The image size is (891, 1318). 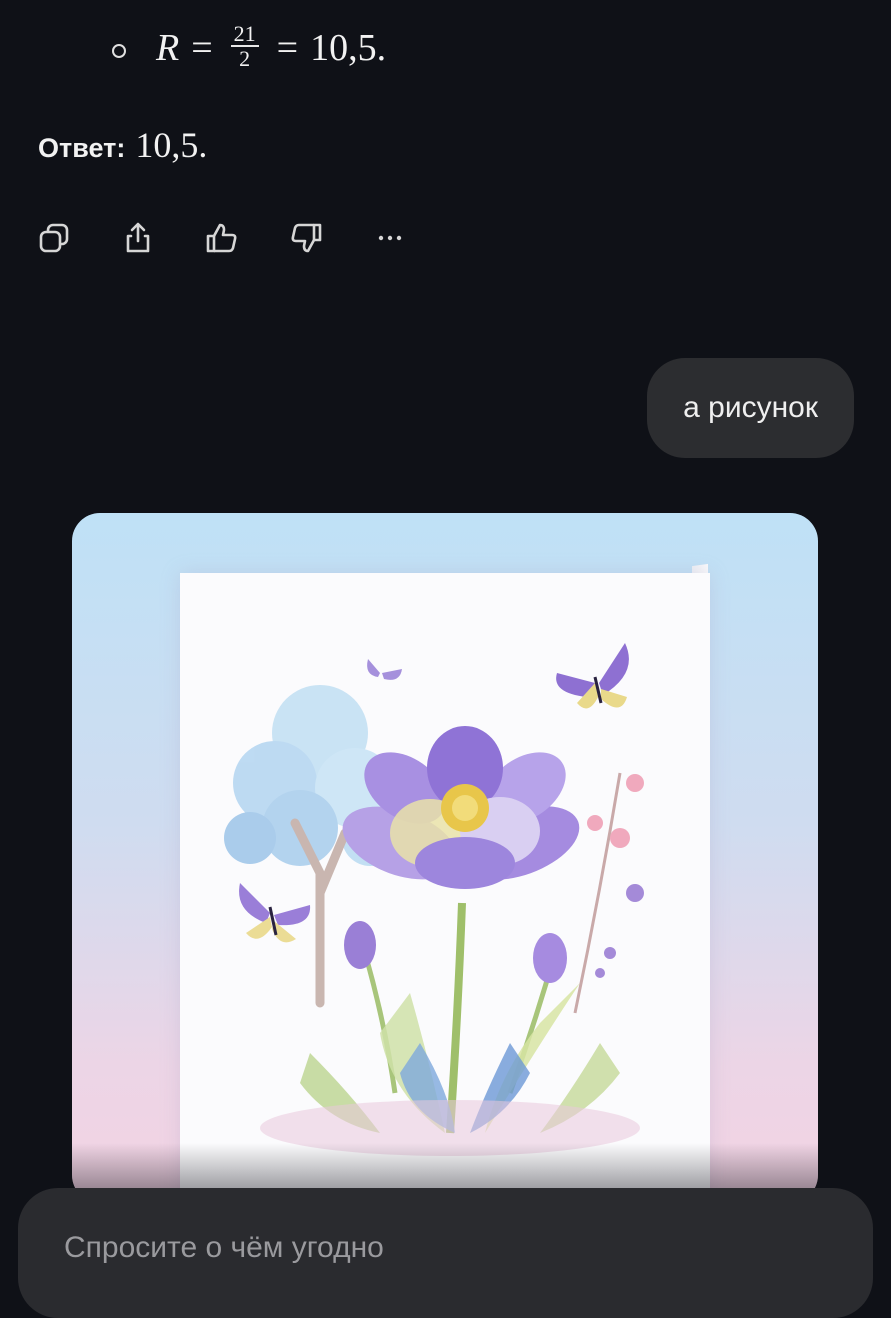 I want to click on dislike-button, so click(x=306, y=238).